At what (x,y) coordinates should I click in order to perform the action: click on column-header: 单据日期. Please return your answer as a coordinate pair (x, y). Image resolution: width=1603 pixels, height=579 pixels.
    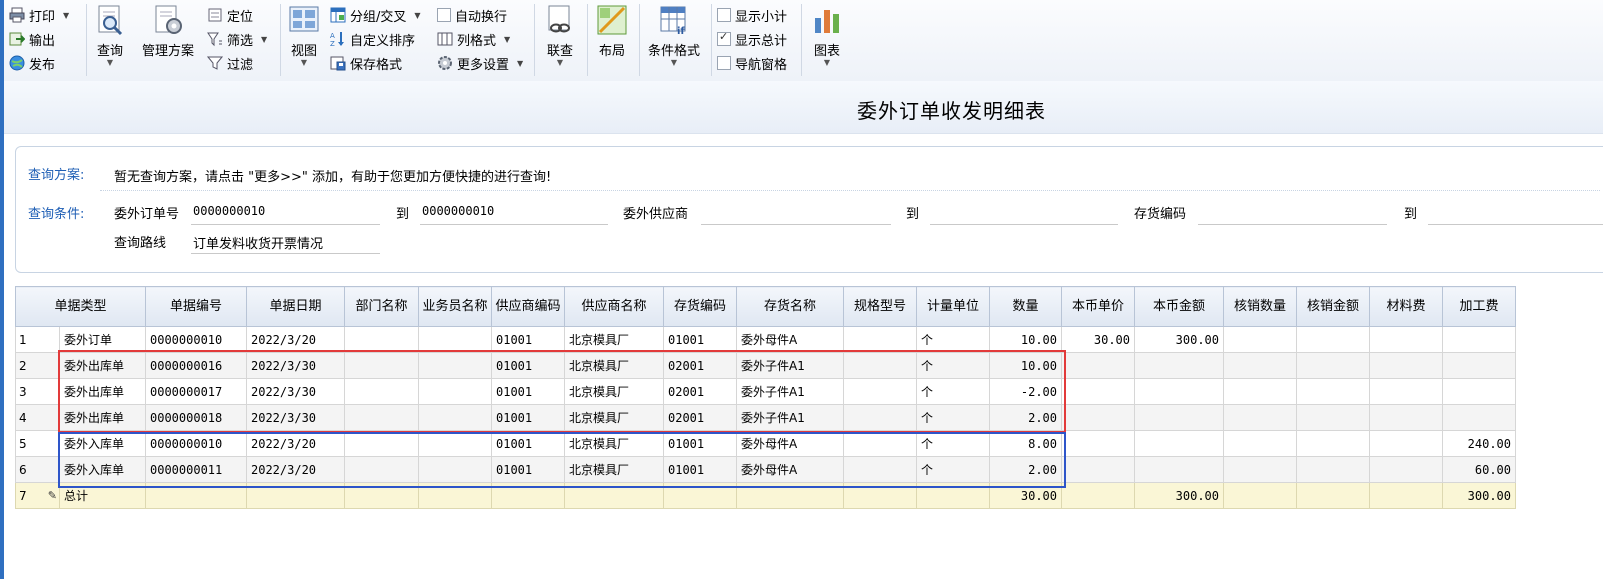
    Looking at the image, I should click on (295, 306).